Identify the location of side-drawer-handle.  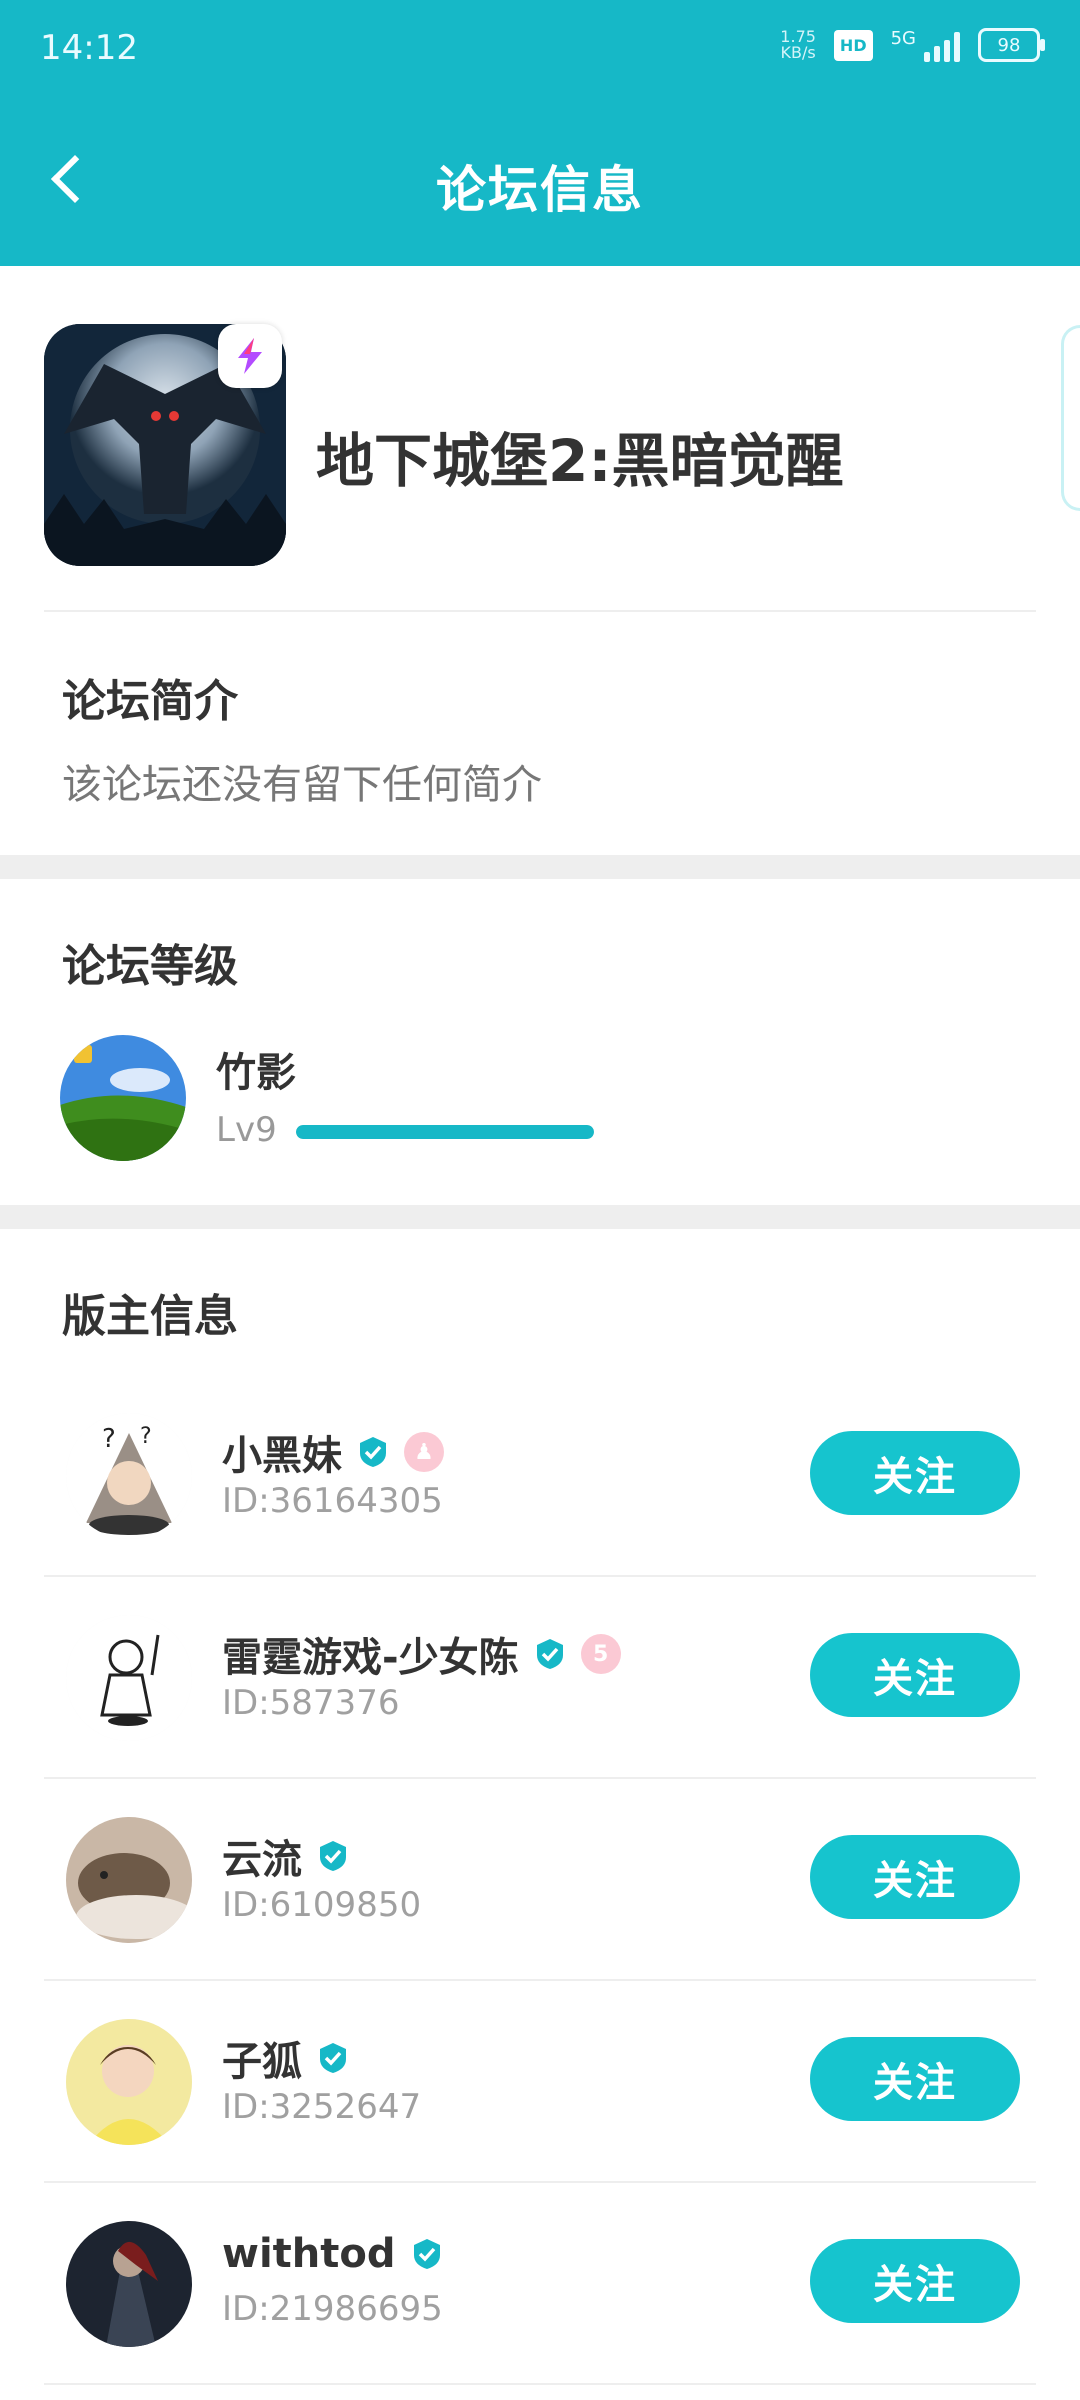
(1070, 418).